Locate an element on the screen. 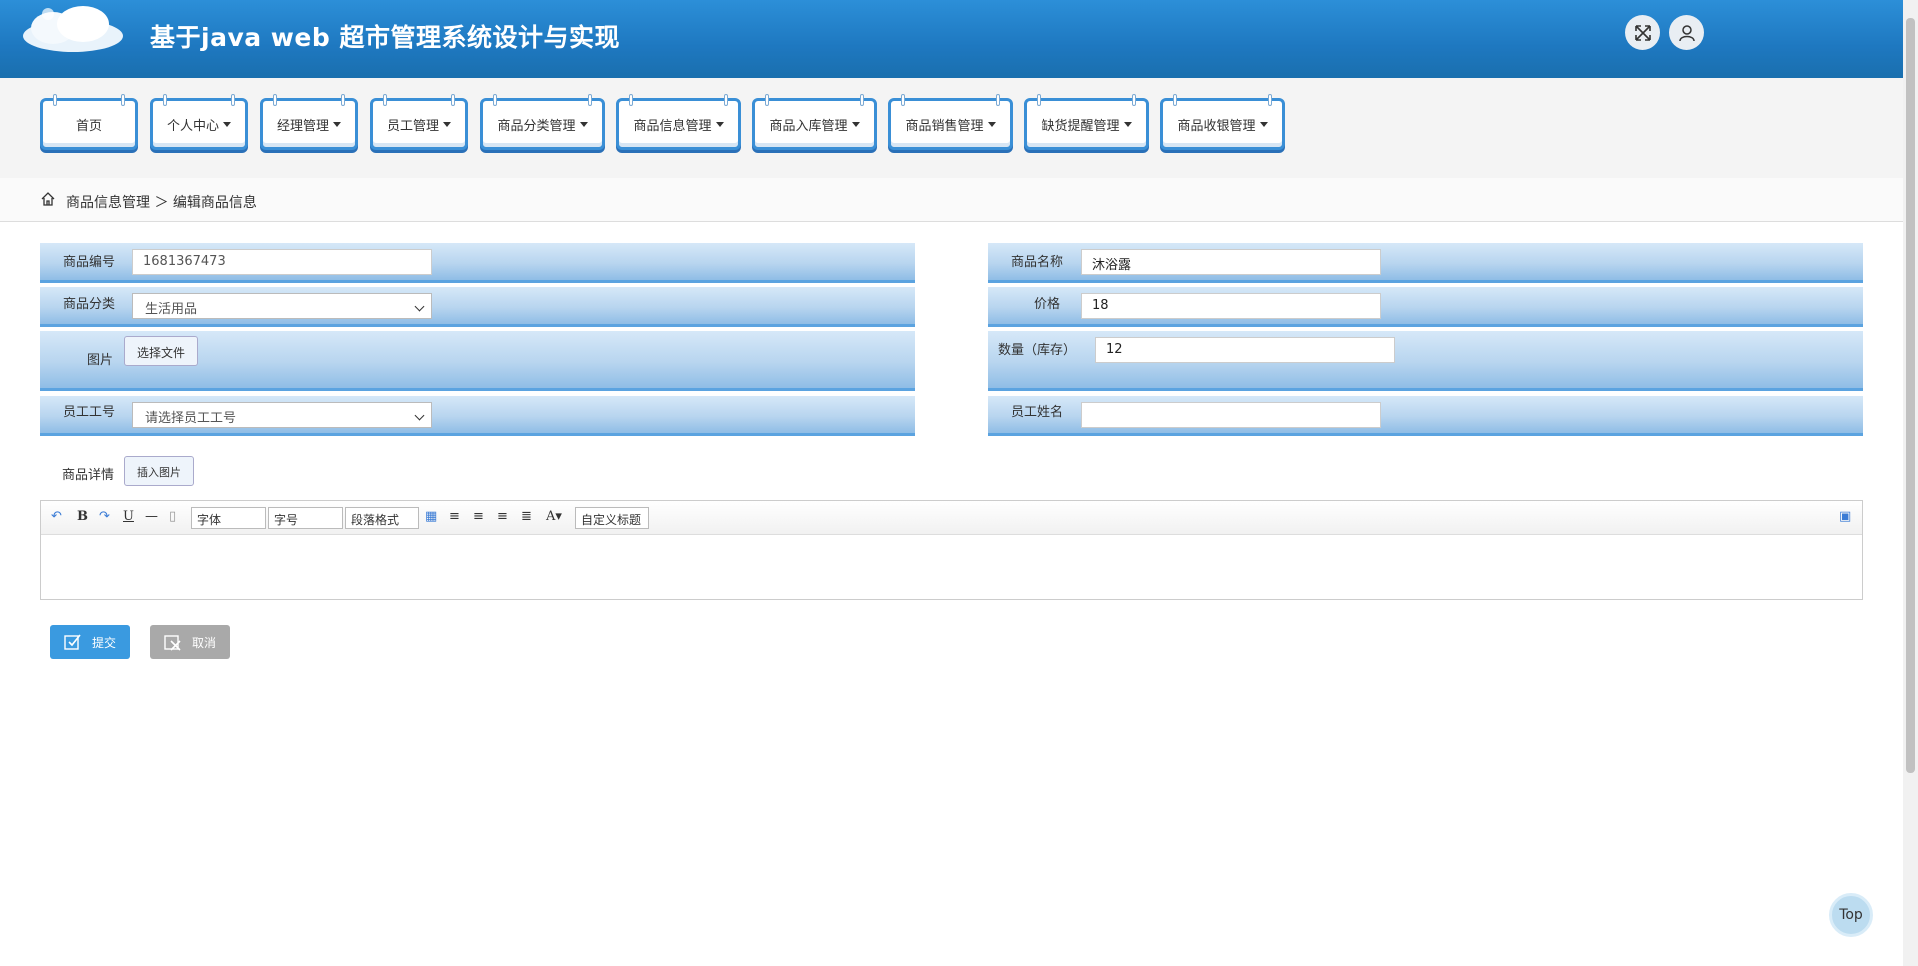  redo-icon: ↷ is located at coordinates (104, 516).